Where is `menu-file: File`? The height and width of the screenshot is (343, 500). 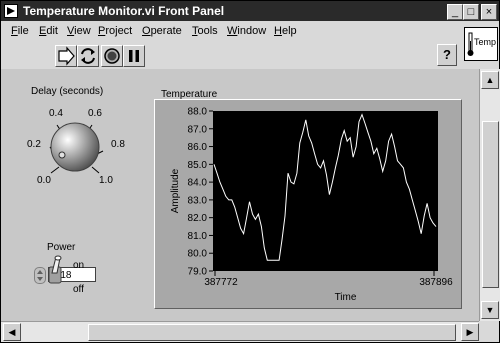 menu-file: File is located at coordinates (20, 31).